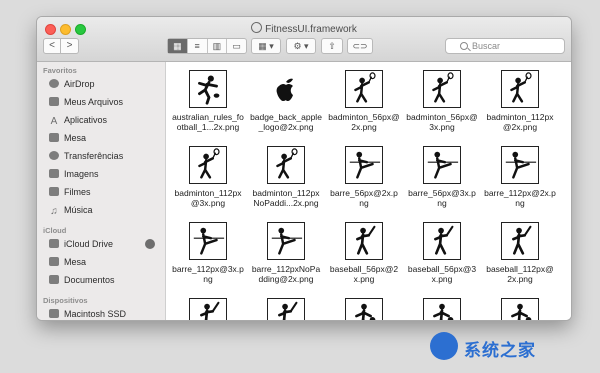  Describe the element at coordinates (442, 122) in the screenshot. I see `file-name: badminton_56px@3x.png` at that location.